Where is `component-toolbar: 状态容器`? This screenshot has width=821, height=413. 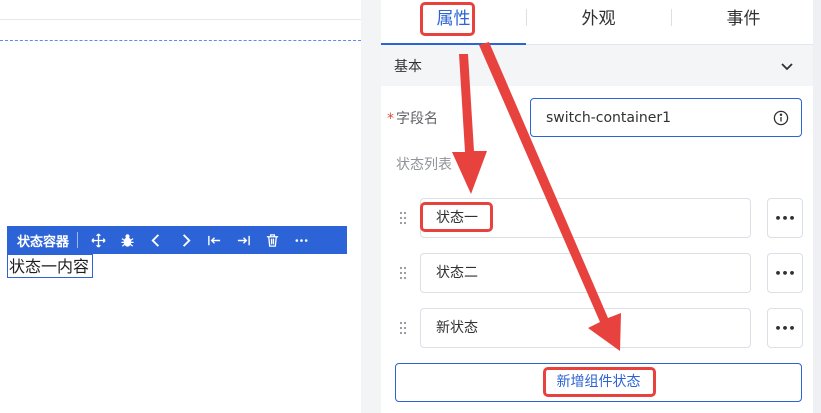
component-toolbar: 状态容器 is located at coordinates (177, 240).